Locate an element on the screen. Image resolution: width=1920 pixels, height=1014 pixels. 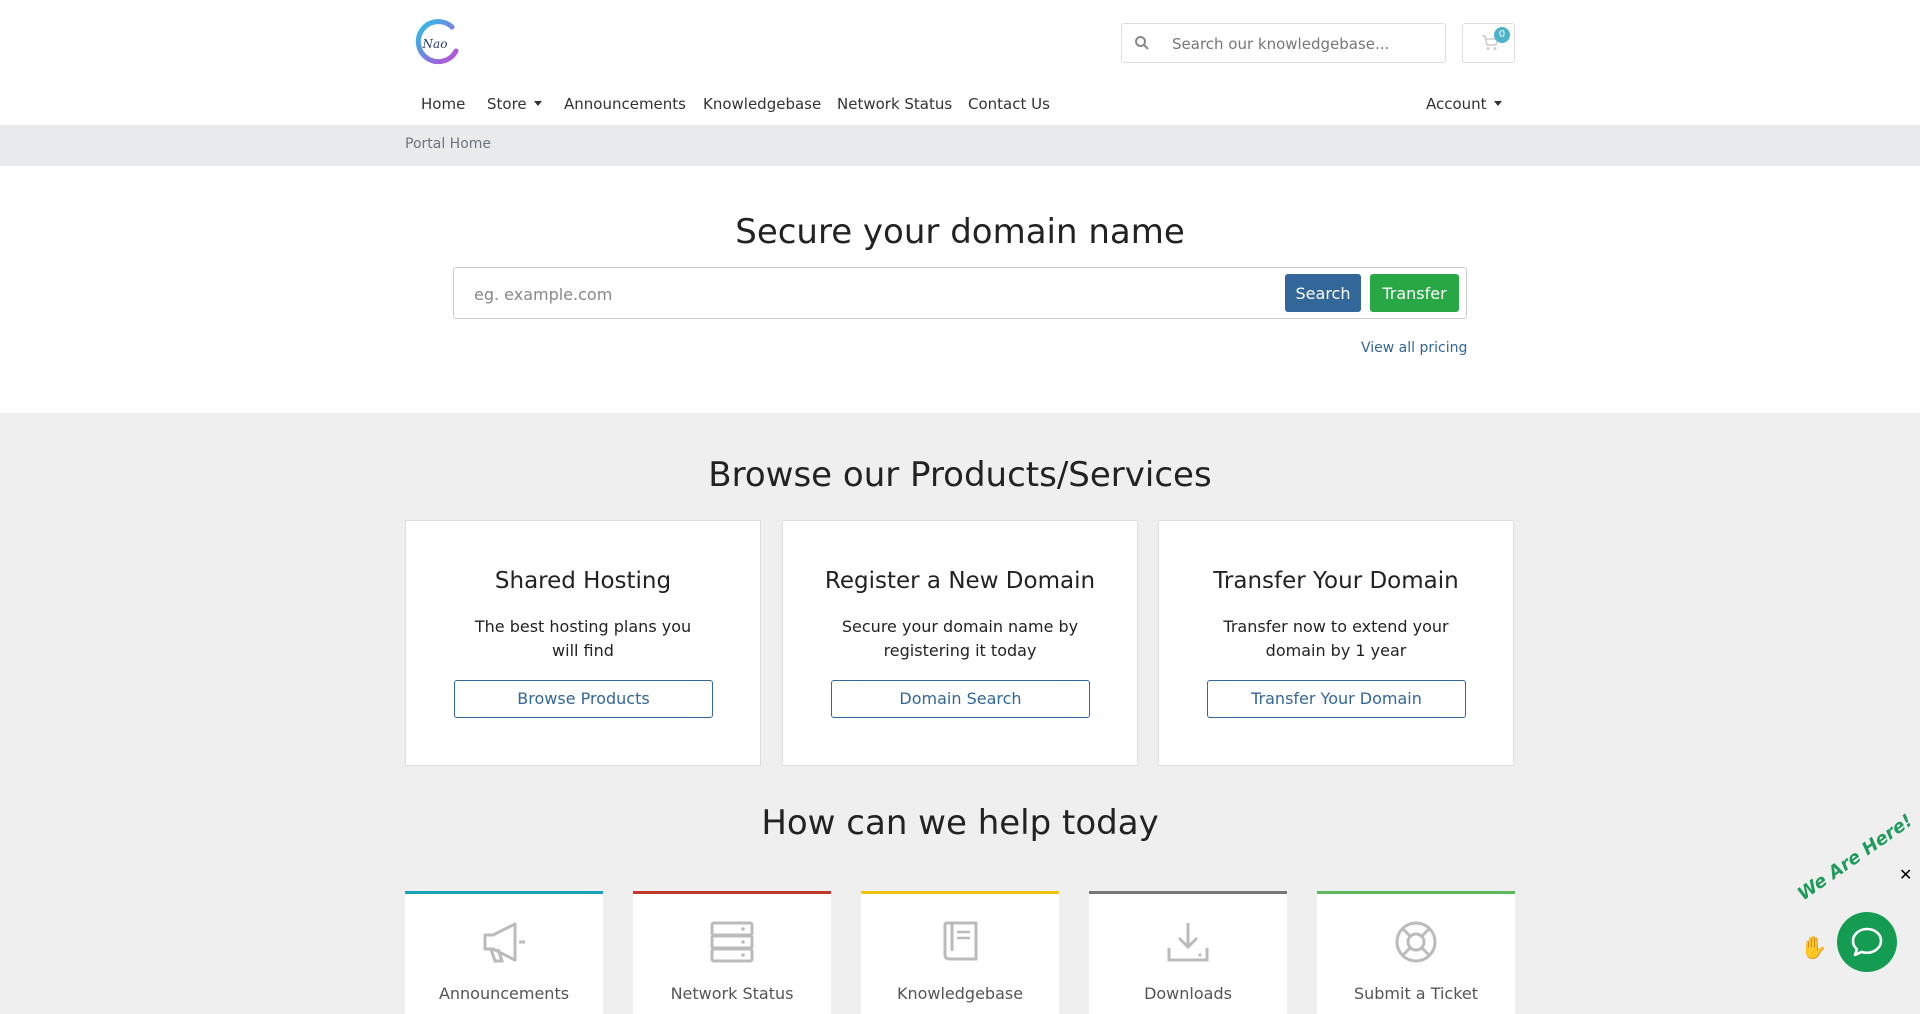
megaphone-icon is located at coordinates (504, 942).